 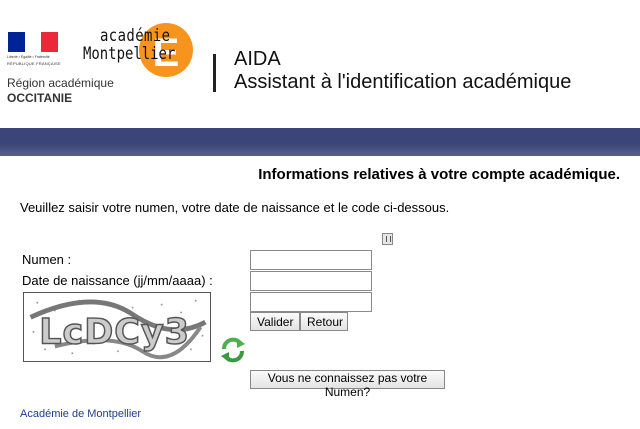 What do you see at coordinates (129, 54) in the screenshot?
I see `academy-city: Montpellier` at bounding box center [129, 54].